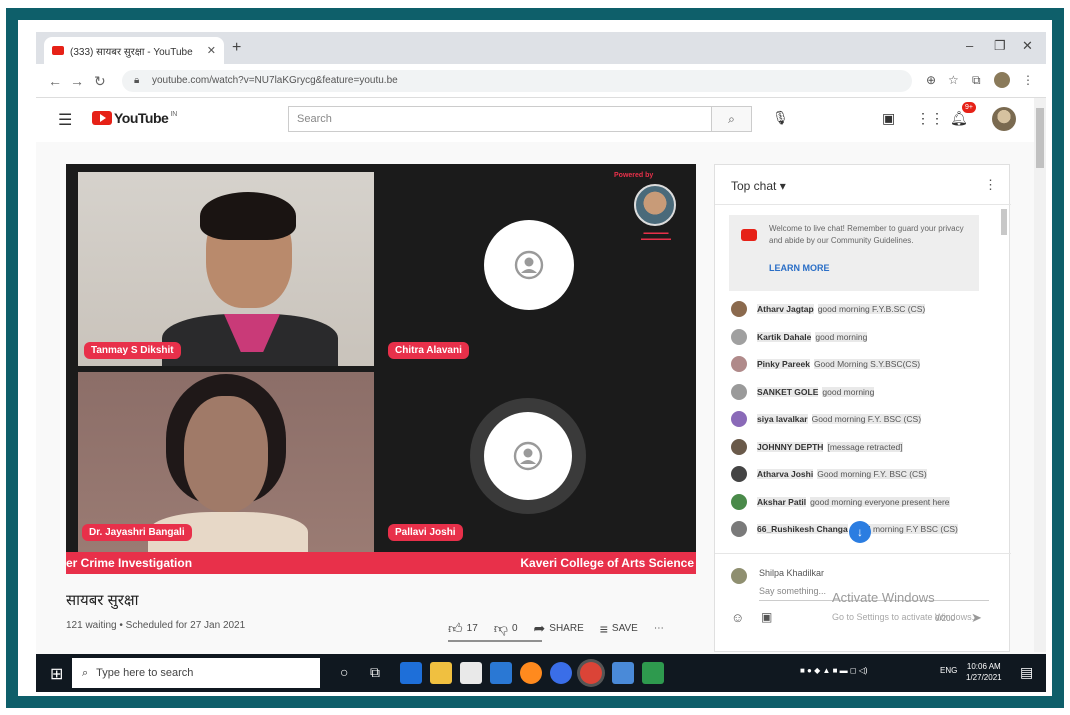 Image resolution: width=1070 pixels, height=715 pixels. I want to click on share-button: ➦ SHARE, so click(559, 628).